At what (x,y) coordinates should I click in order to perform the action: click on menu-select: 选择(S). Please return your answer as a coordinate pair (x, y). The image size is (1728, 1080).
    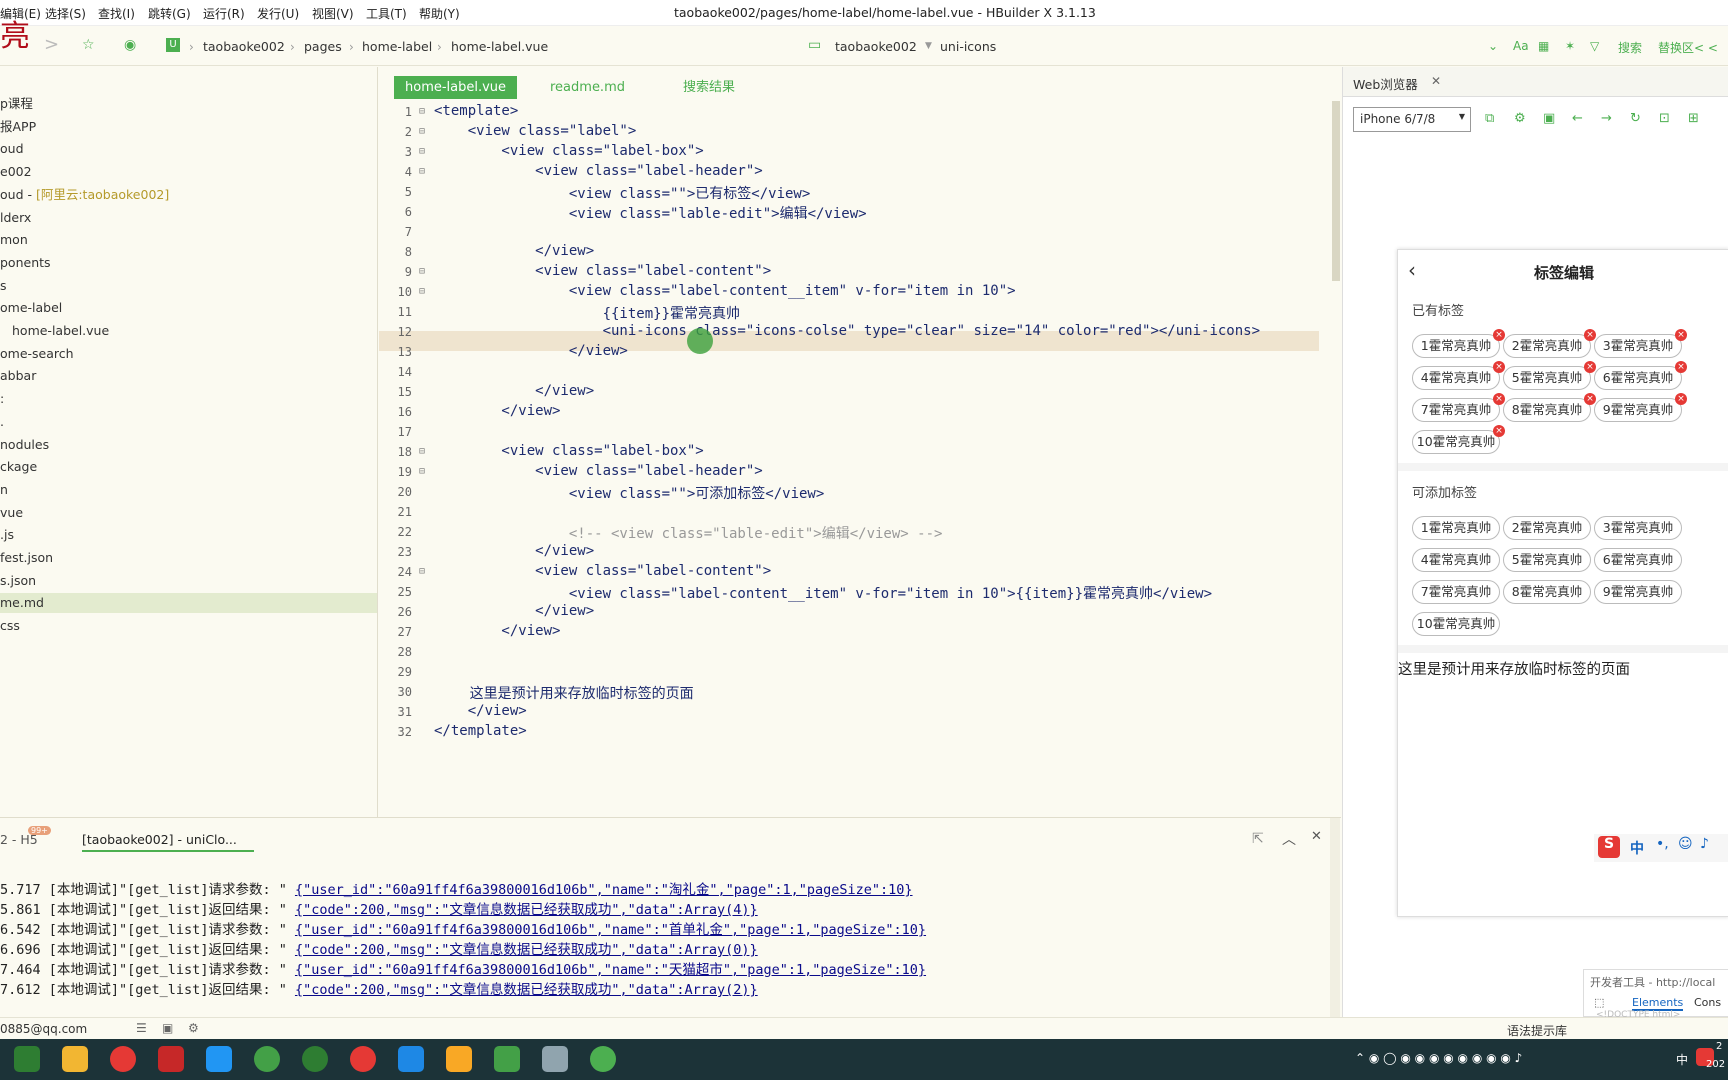
    Looking at the image, I should click on (65, 13).